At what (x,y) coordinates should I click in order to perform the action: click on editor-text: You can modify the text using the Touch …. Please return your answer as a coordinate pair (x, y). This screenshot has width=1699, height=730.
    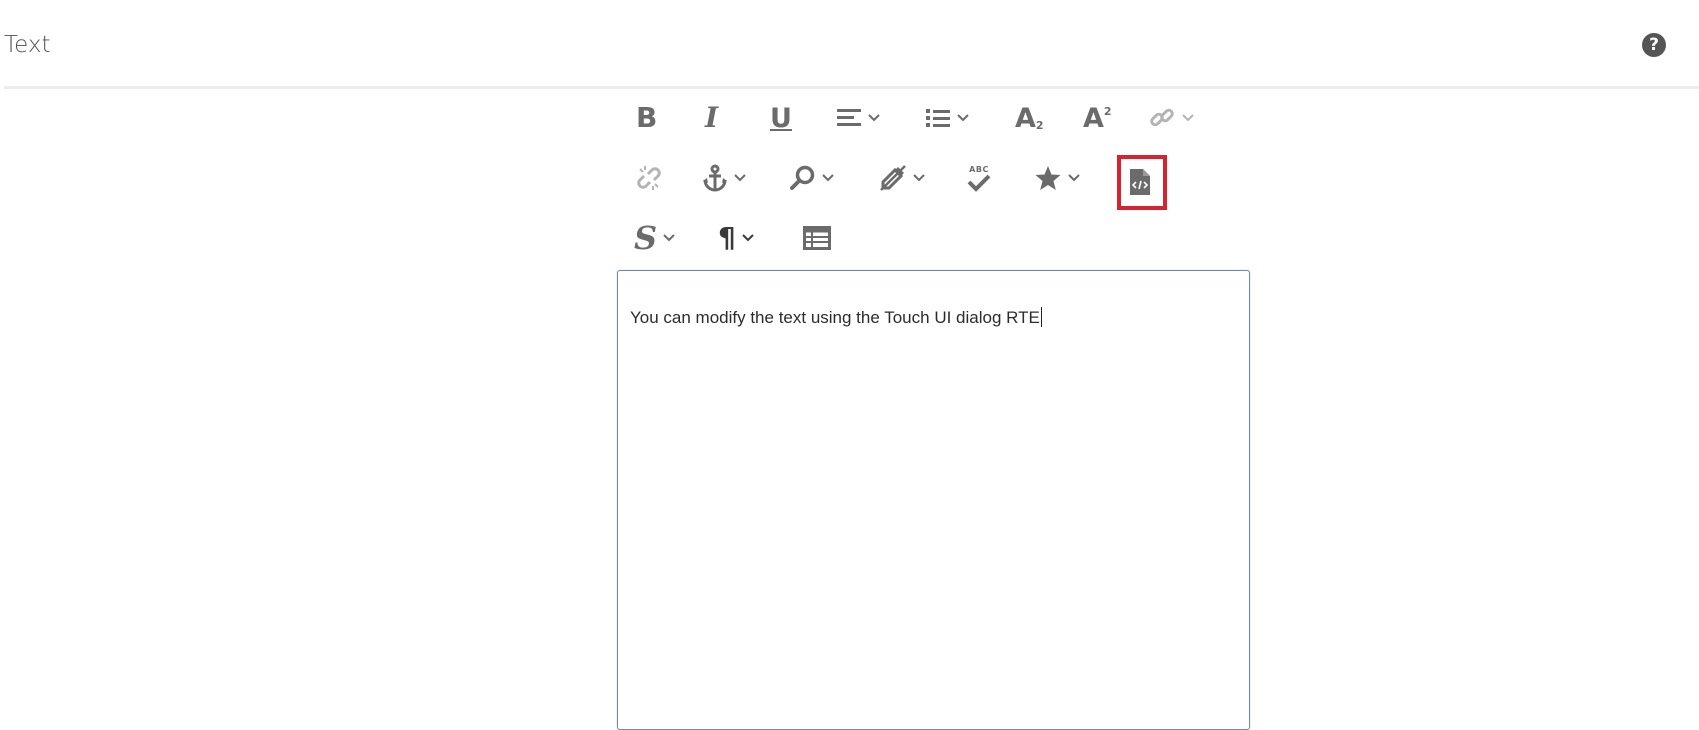
    Looking at the image, I should click on (835, 317).